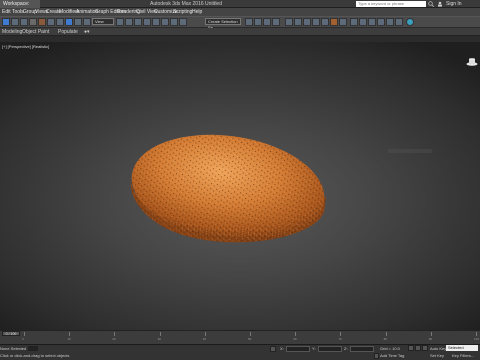  I want to click on window-crossing-icon, so click(60, 22).